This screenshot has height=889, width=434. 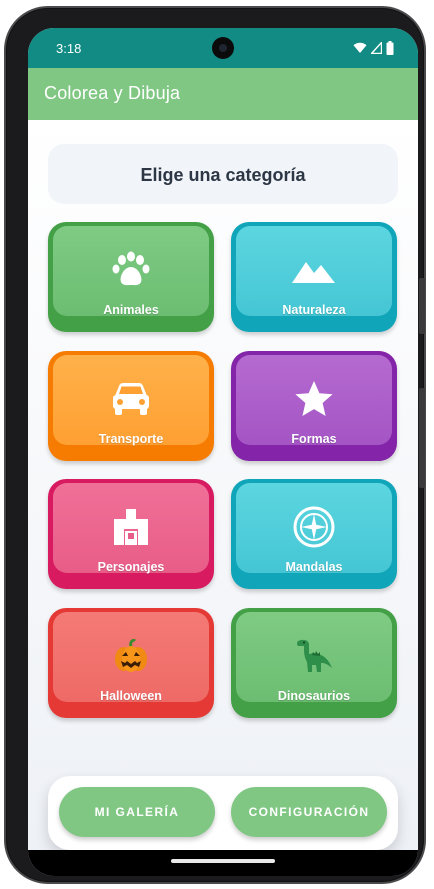 I want to click on volume-button, so click(x=422, y=306).